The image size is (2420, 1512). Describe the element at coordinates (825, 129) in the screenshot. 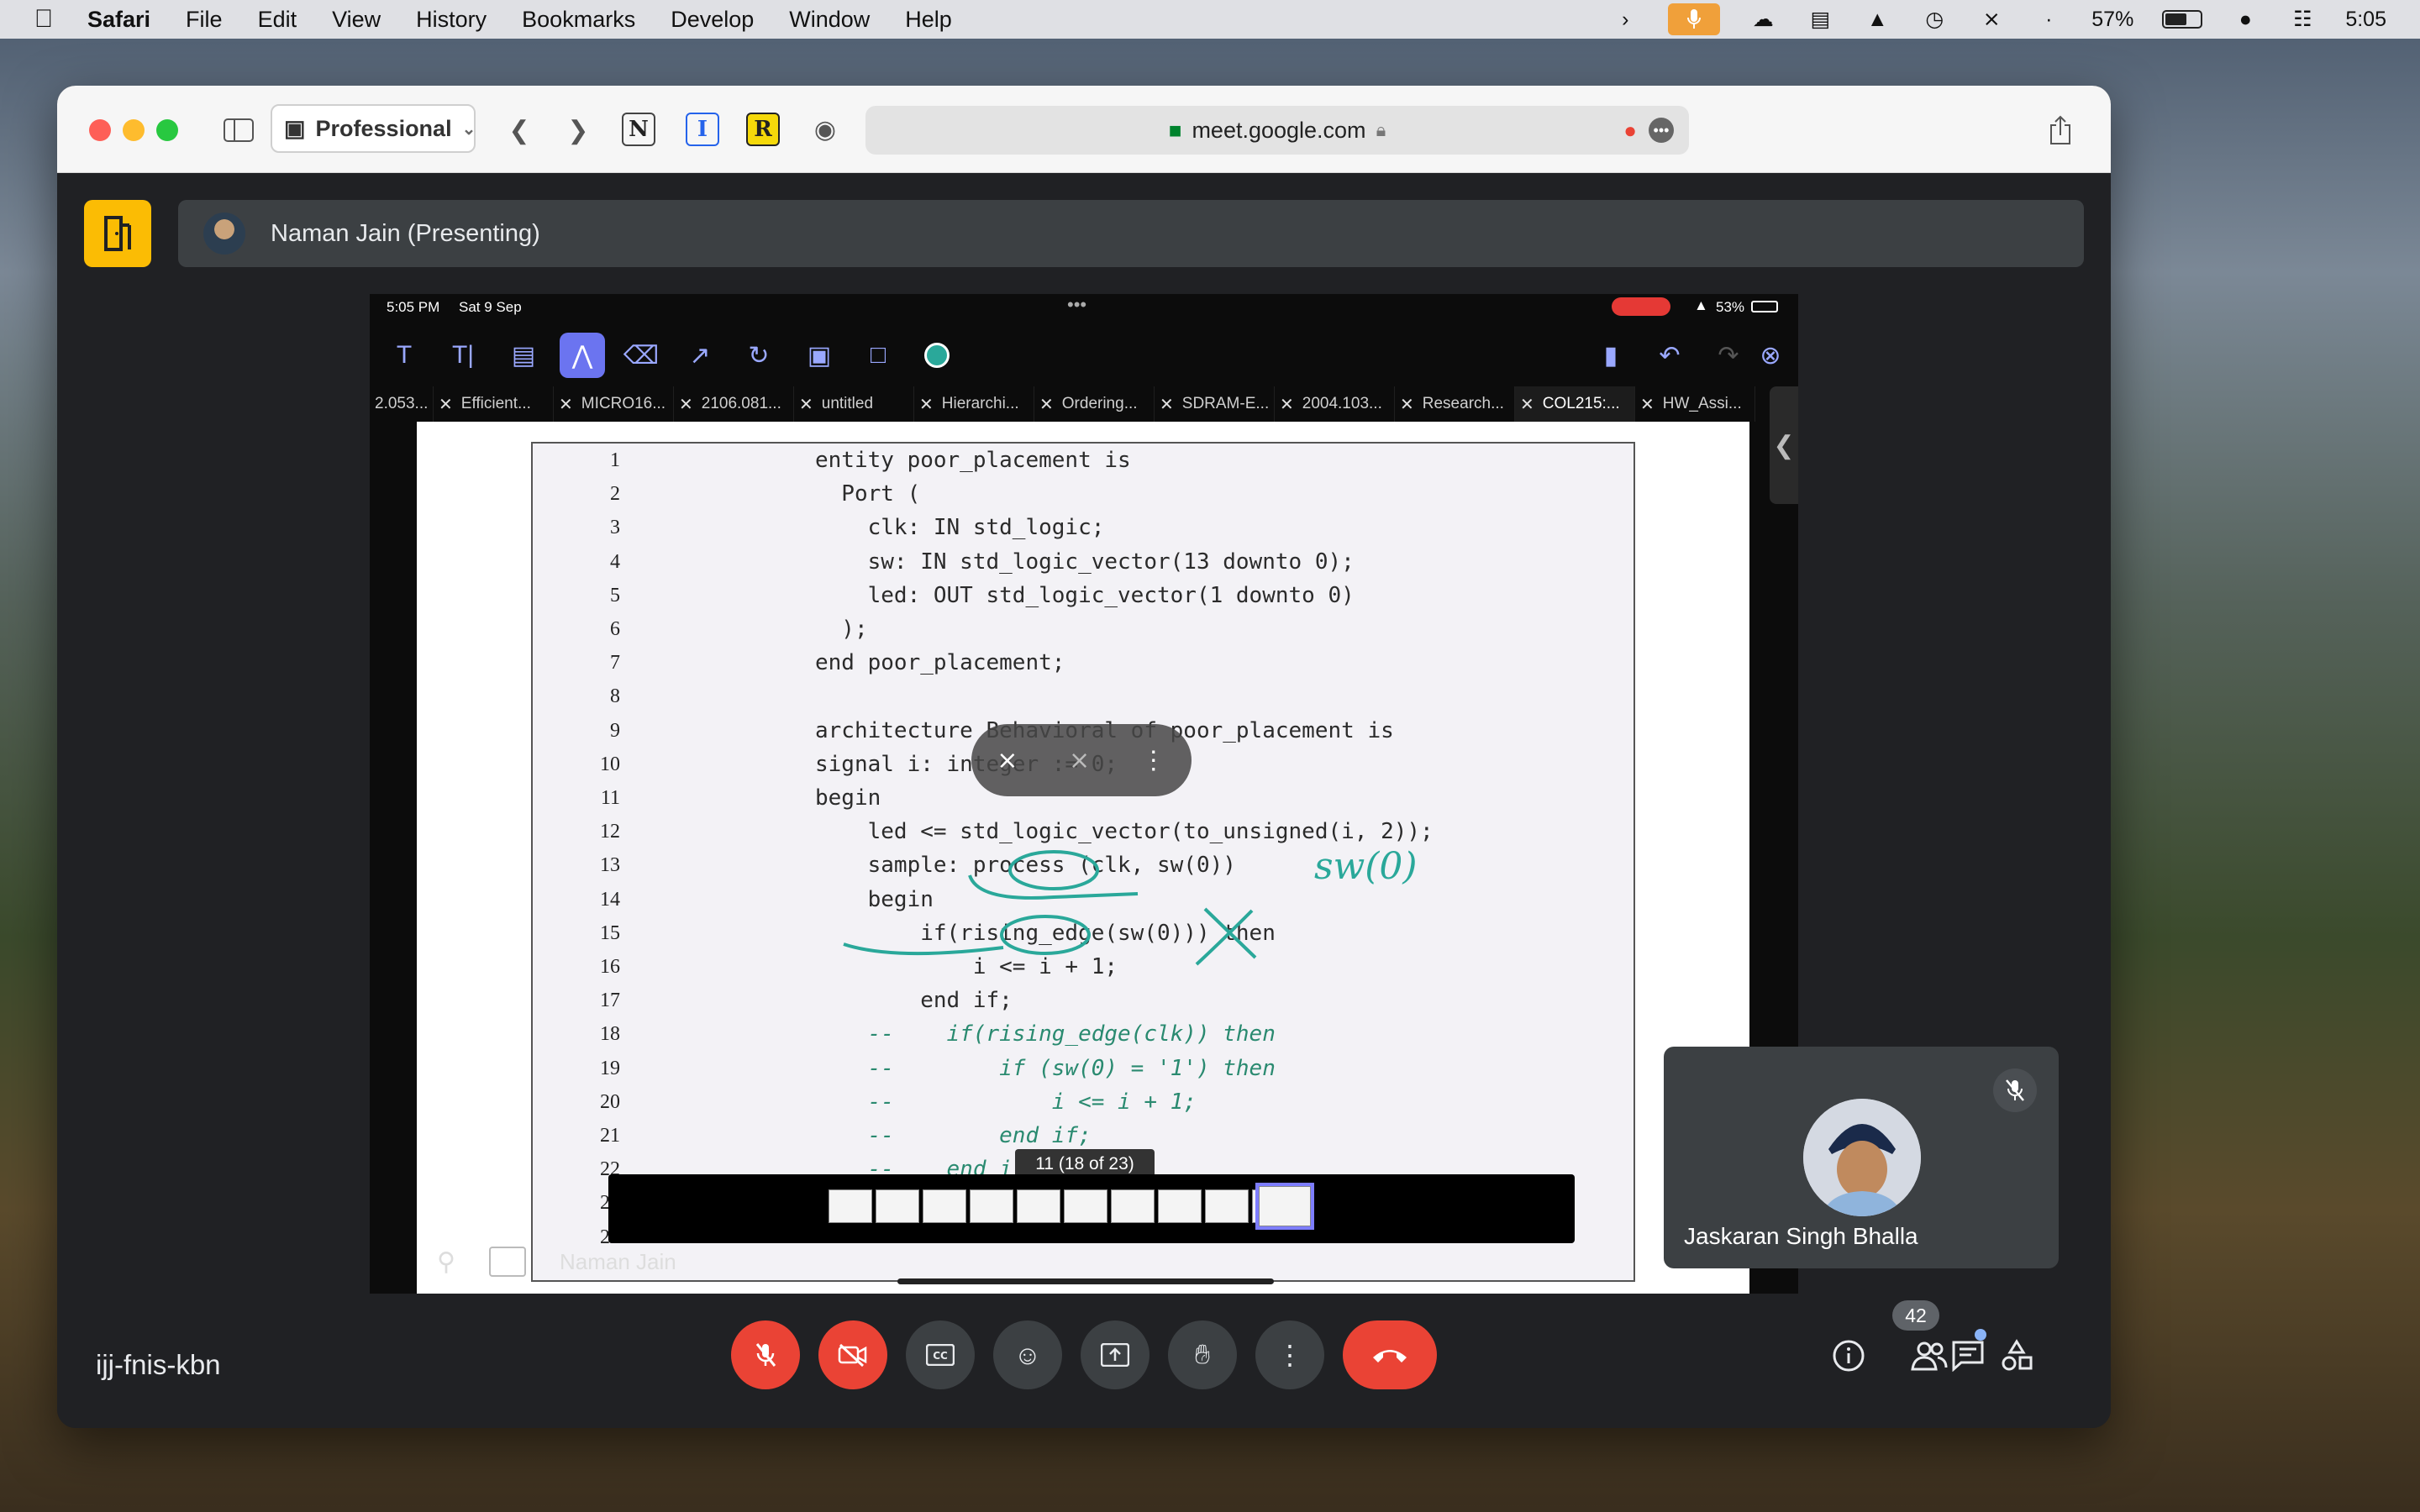

I see `screen-recorder-extension-icon: ◉` at that location.